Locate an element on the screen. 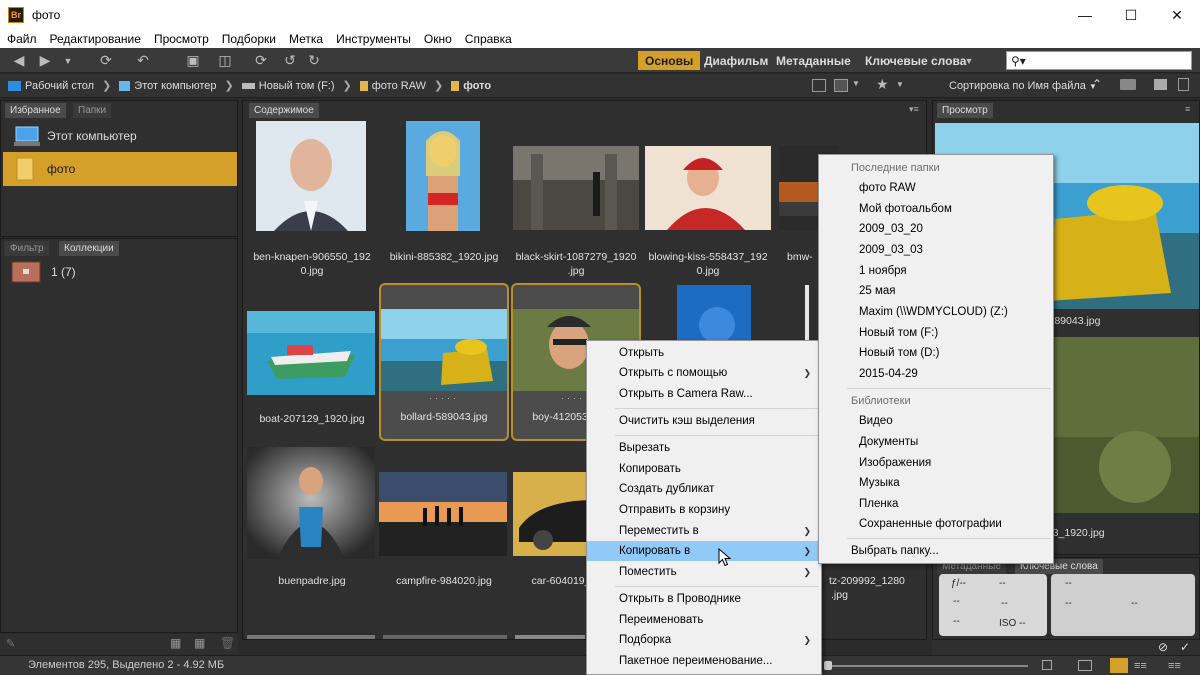  thumbnail-item: bikini-885382_1920.jpg is located at coordinates (444, 196).